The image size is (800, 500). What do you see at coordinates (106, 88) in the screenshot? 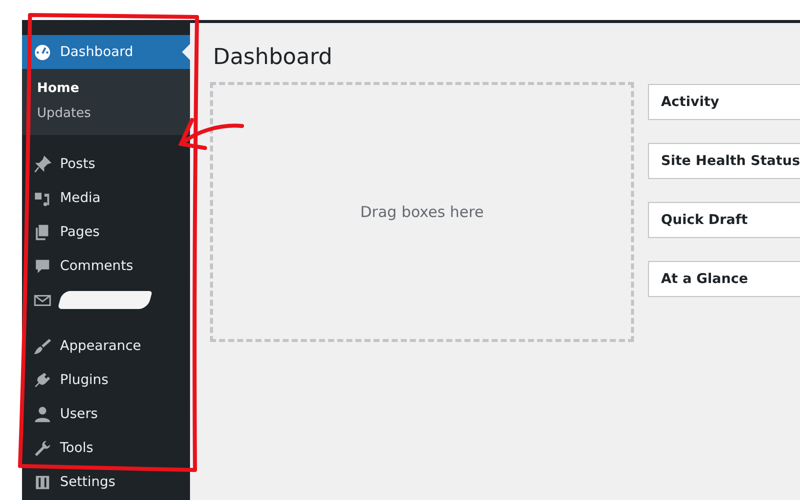
I see `submenu-item: Home` at bounding box center [106, 88].